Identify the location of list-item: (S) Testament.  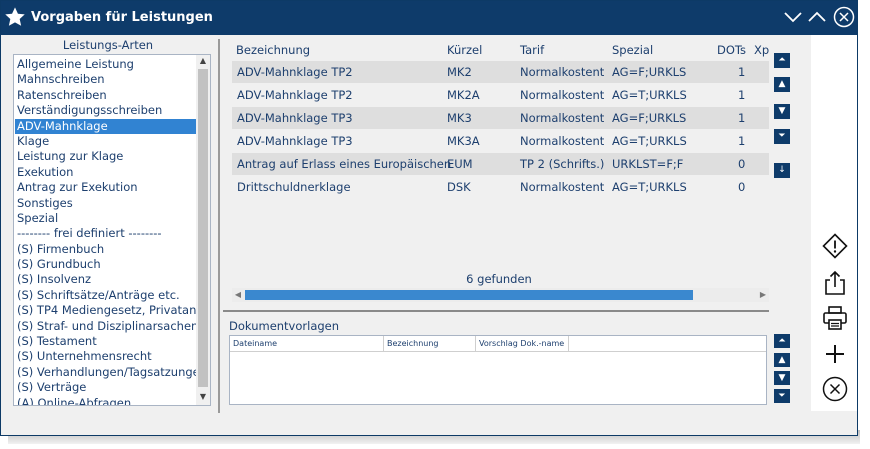
(106, 341).